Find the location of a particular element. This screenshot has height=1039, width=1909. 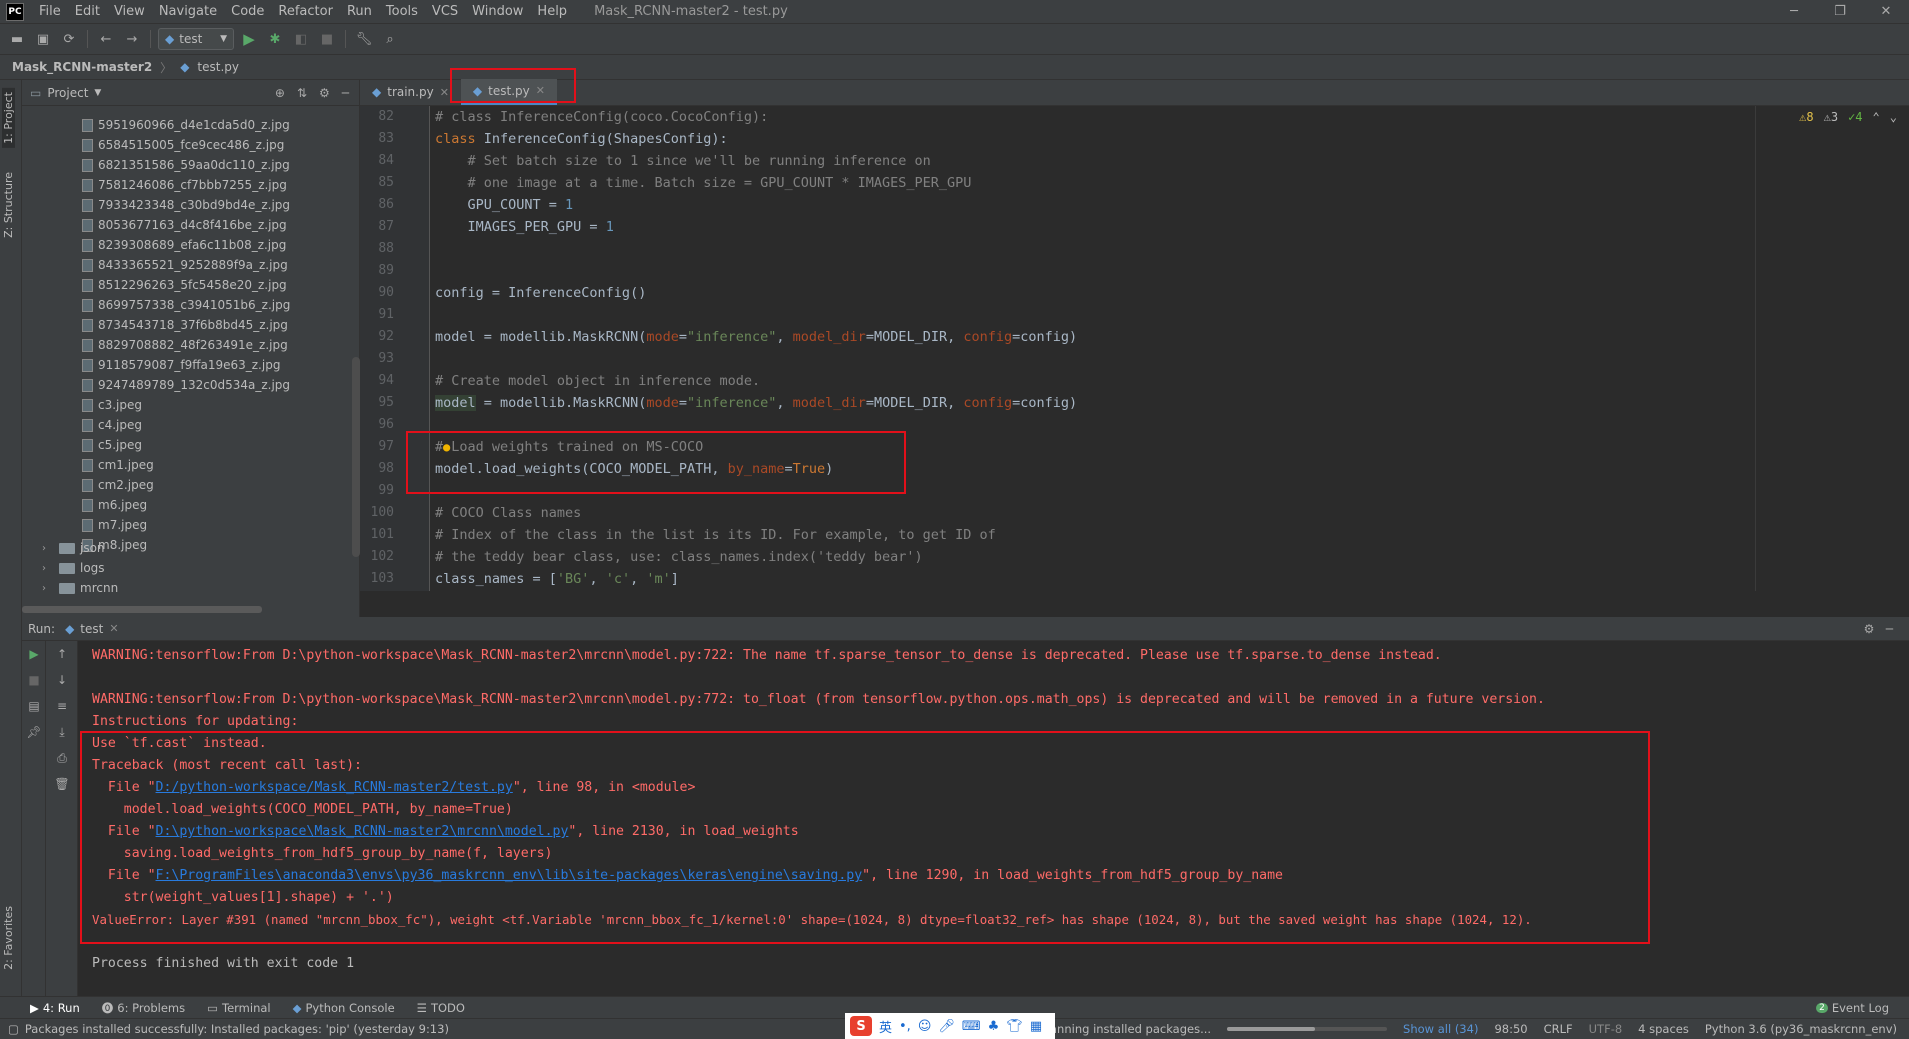

menu-code: Code is located at coordinates (247, 11).